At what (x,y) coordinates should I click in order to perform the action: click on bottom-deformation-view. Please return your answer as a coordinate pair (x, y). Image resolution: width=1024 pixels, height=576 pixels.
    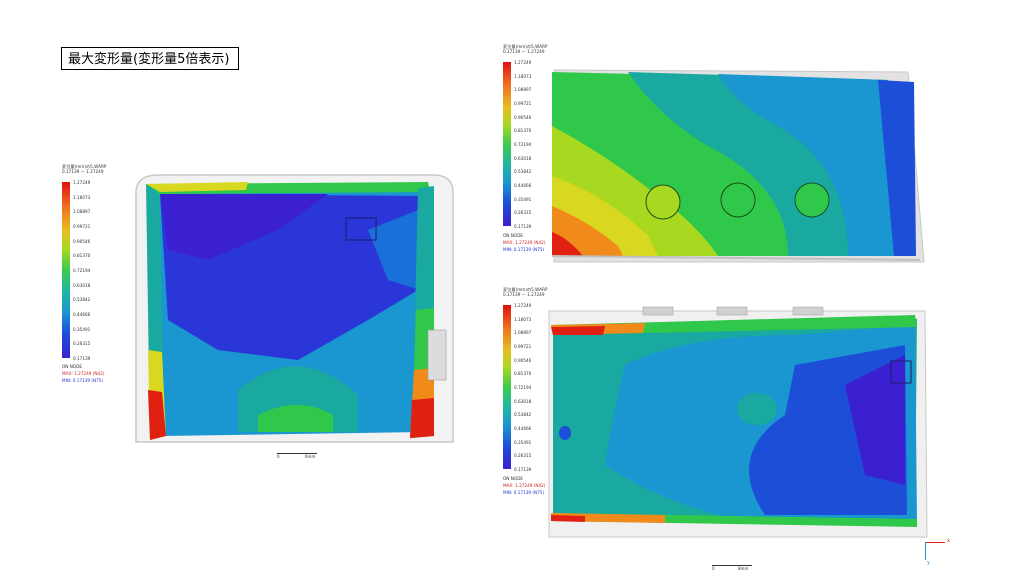
    Looking at the image, I should click on (738, 422).